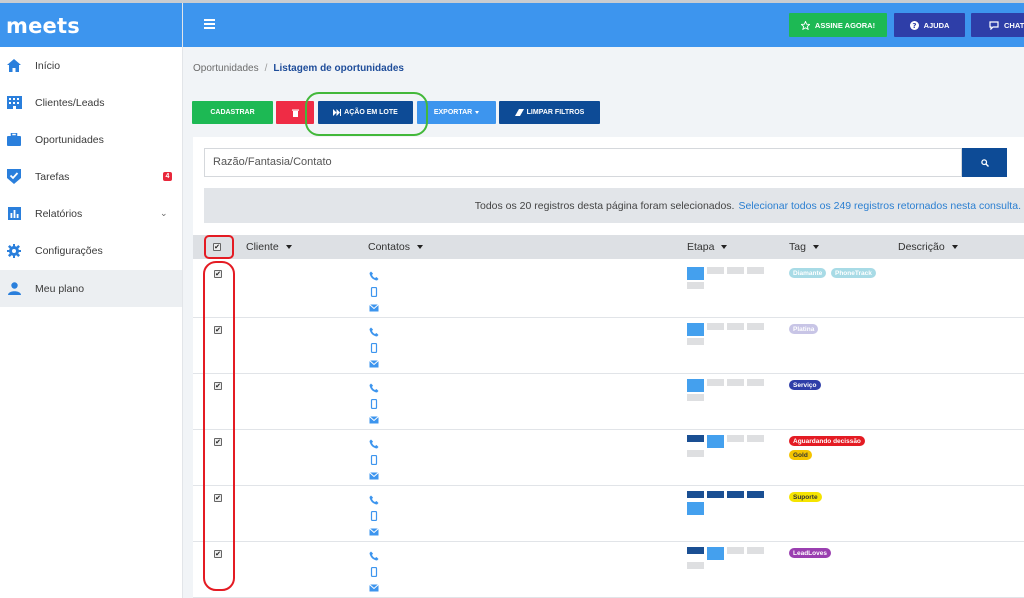 The height and width of the screenshot is (598, 1024). What do you see at coordinates (232, 112) in the screenshot?
I see `cadastrar-button: CADASTRAR` at bounding box center [232, 112].